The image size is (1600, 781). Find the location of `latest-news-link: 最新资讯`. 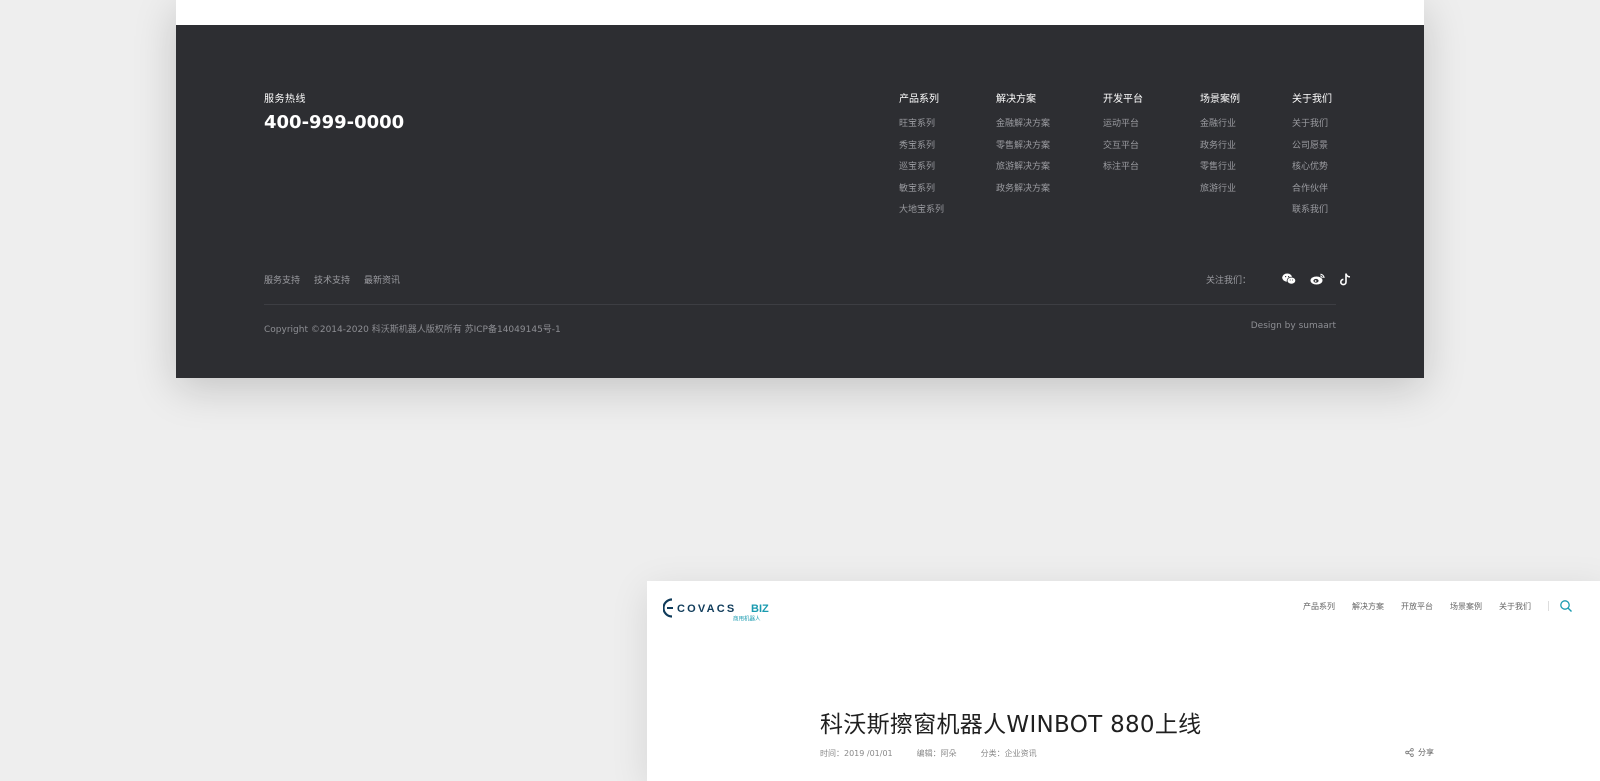

latest-news-link: 最新资讯 is located at coordinates (382, 279).